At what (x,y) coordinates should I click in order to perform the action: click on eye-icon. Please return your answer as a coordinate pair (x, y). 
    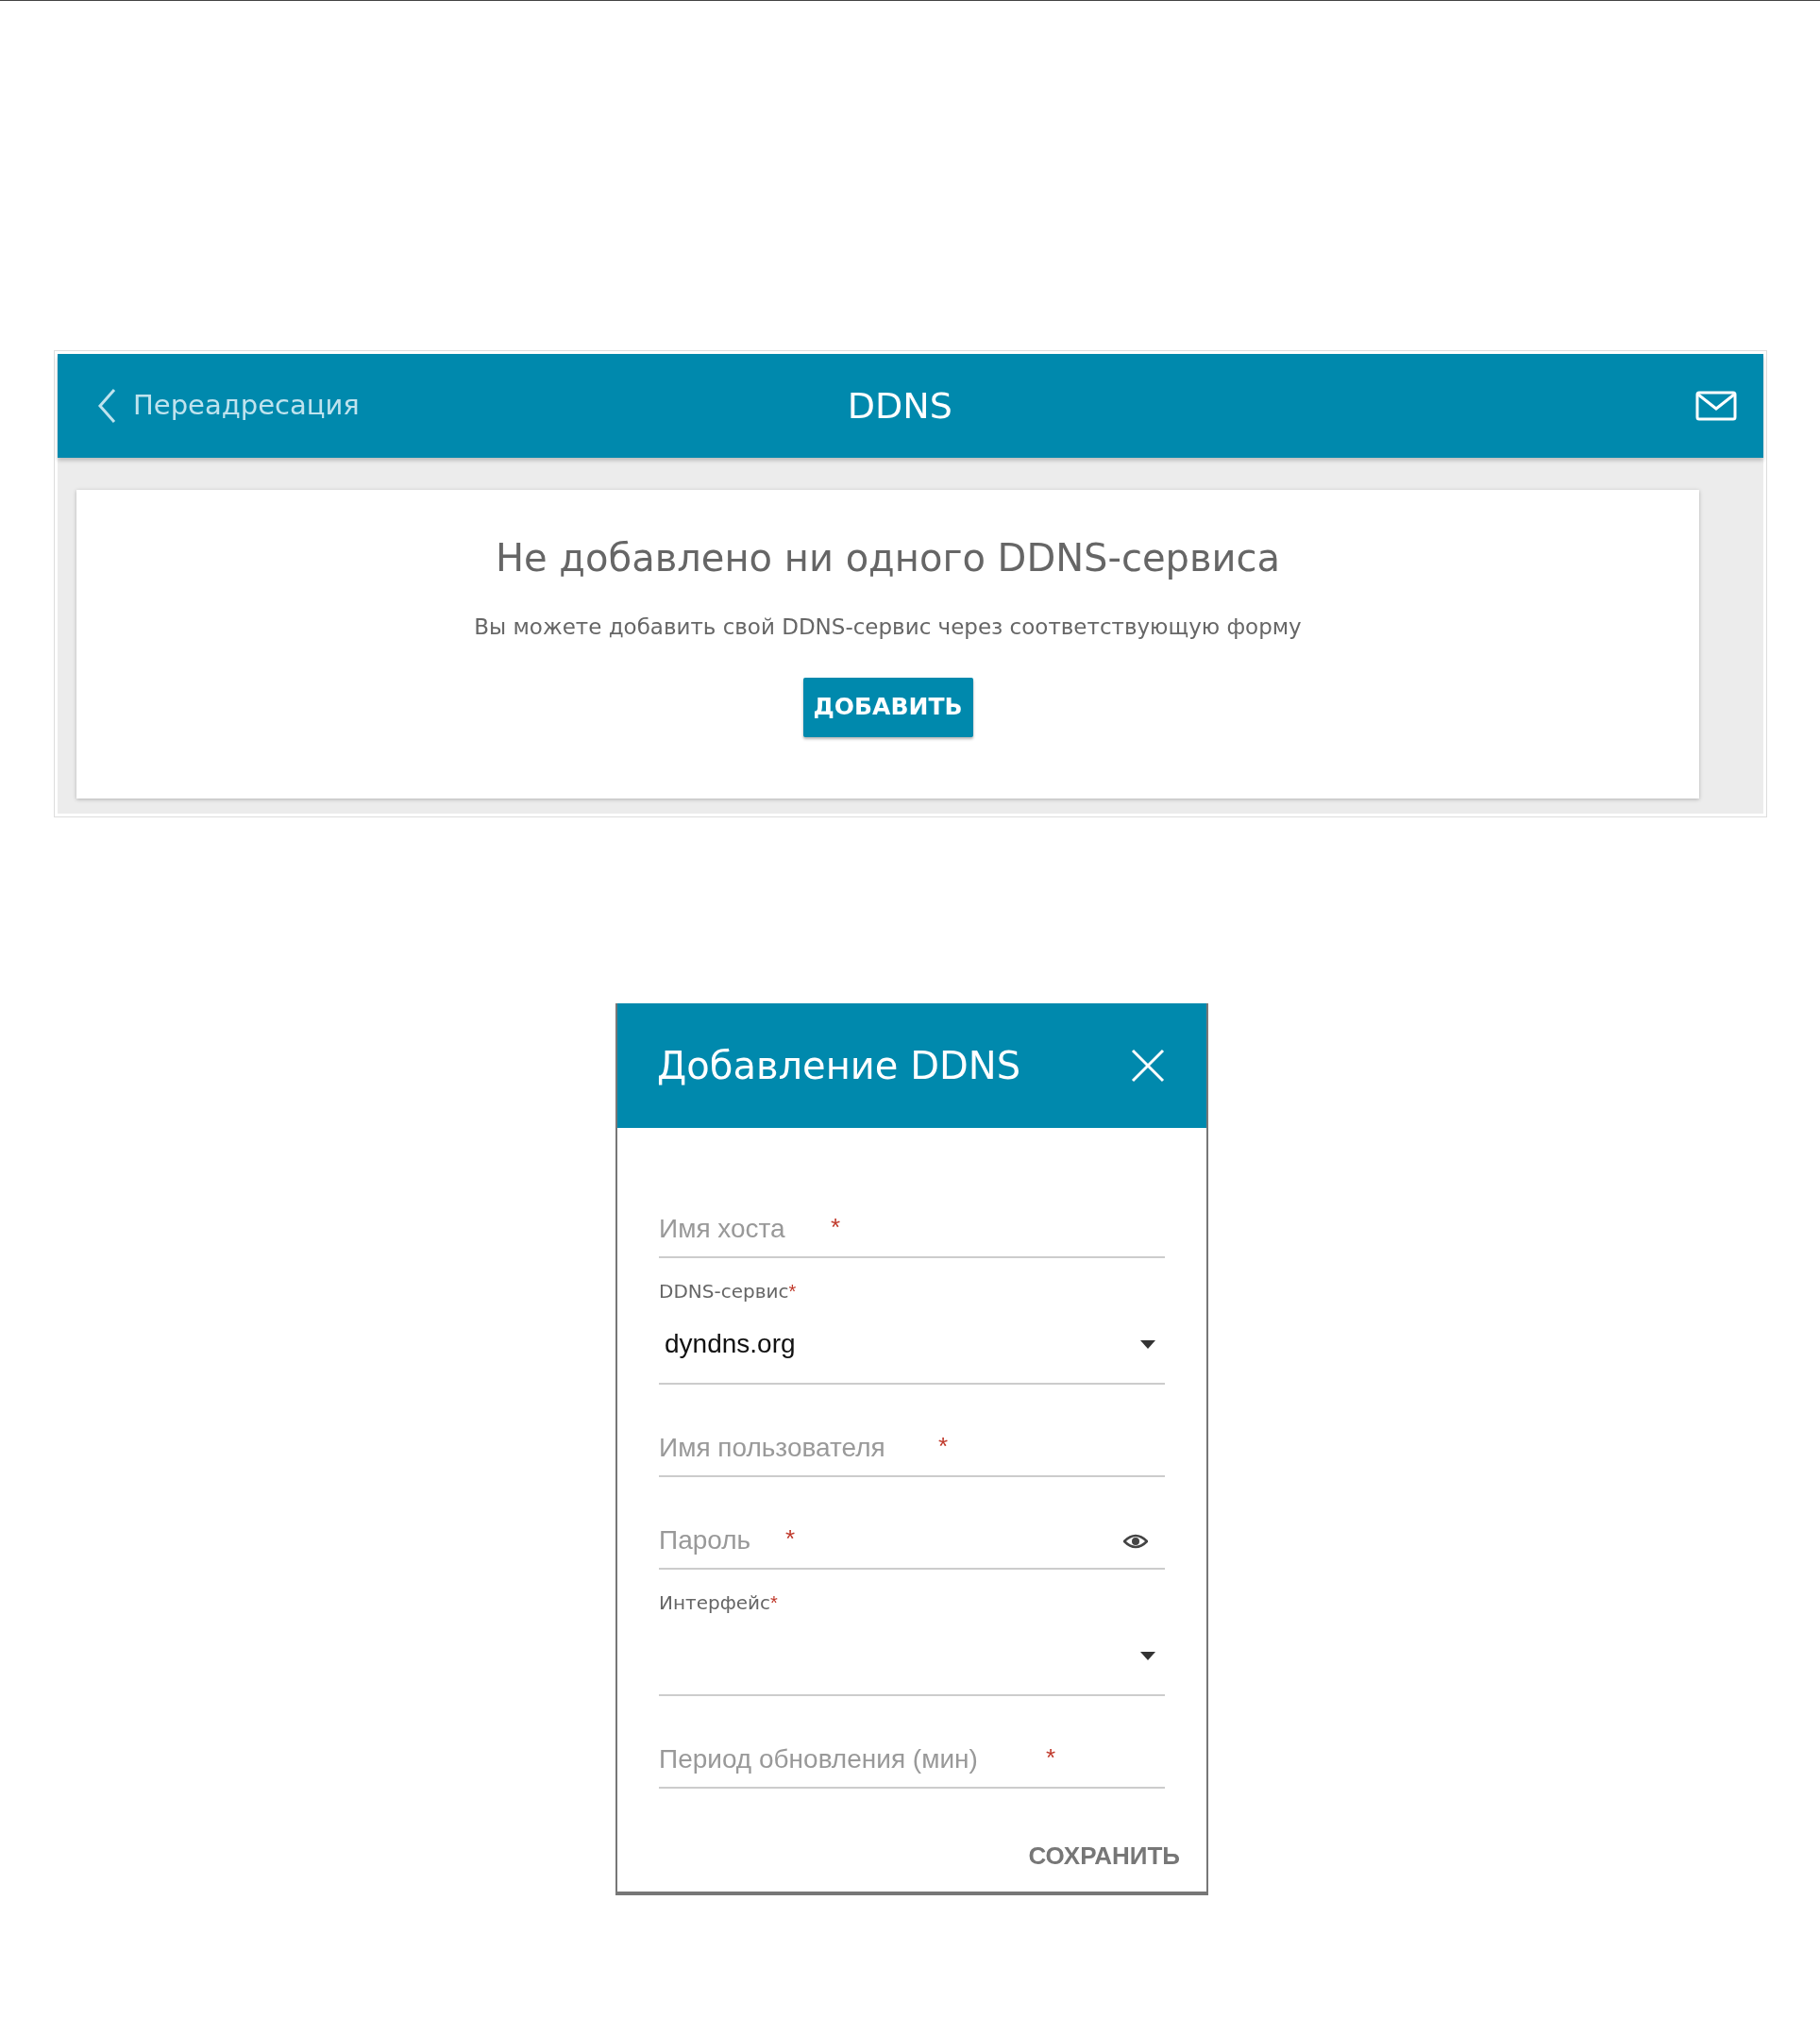
    Looking at the image, I should click on (1135, 1541).